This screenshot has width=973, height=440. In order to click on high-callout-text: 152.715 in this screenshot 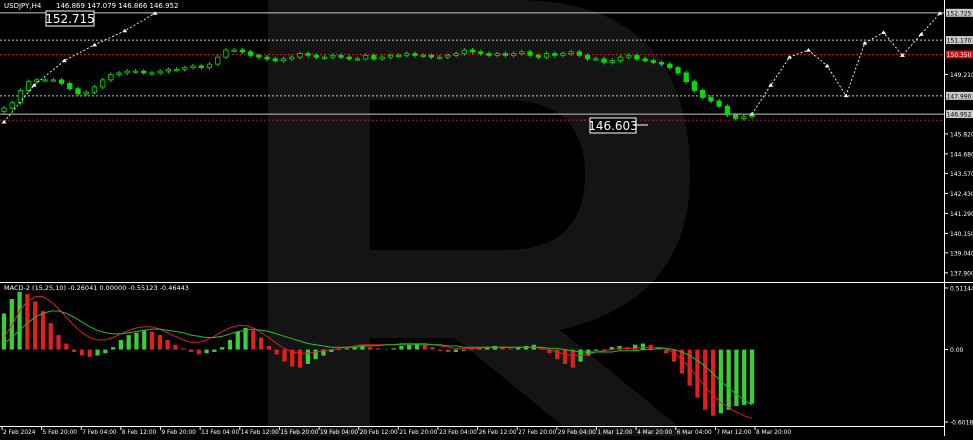, I will do `click(70, 19)`.